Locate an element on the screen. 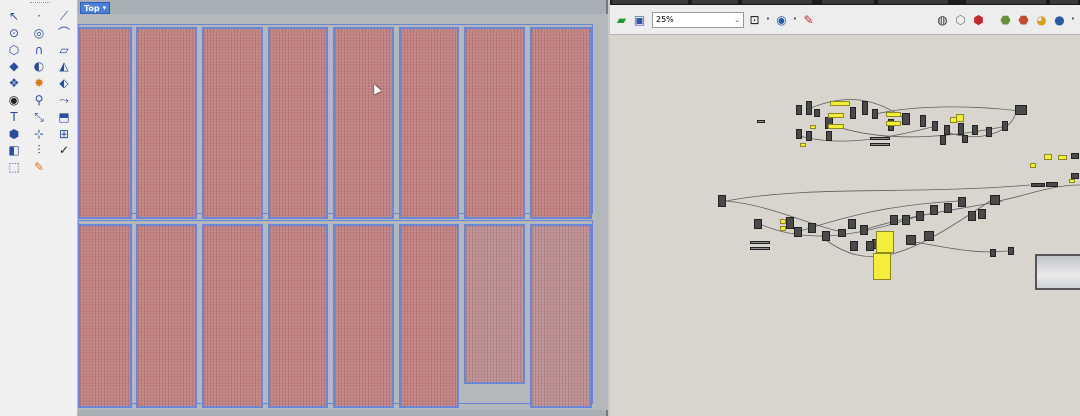 This screenshot has width=1080, height=416. analyze-icon: ⚲ is located at coordinates (39, 100).